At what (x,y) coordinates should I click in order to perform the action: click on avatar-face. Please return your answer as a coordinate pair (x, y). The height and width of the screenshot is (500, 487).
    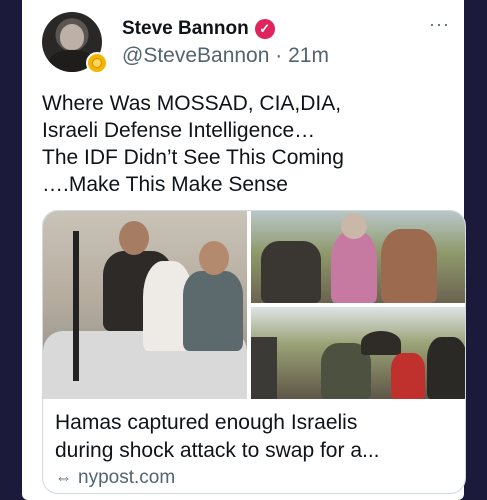
    Looking at the image, I should click on (72, 37).